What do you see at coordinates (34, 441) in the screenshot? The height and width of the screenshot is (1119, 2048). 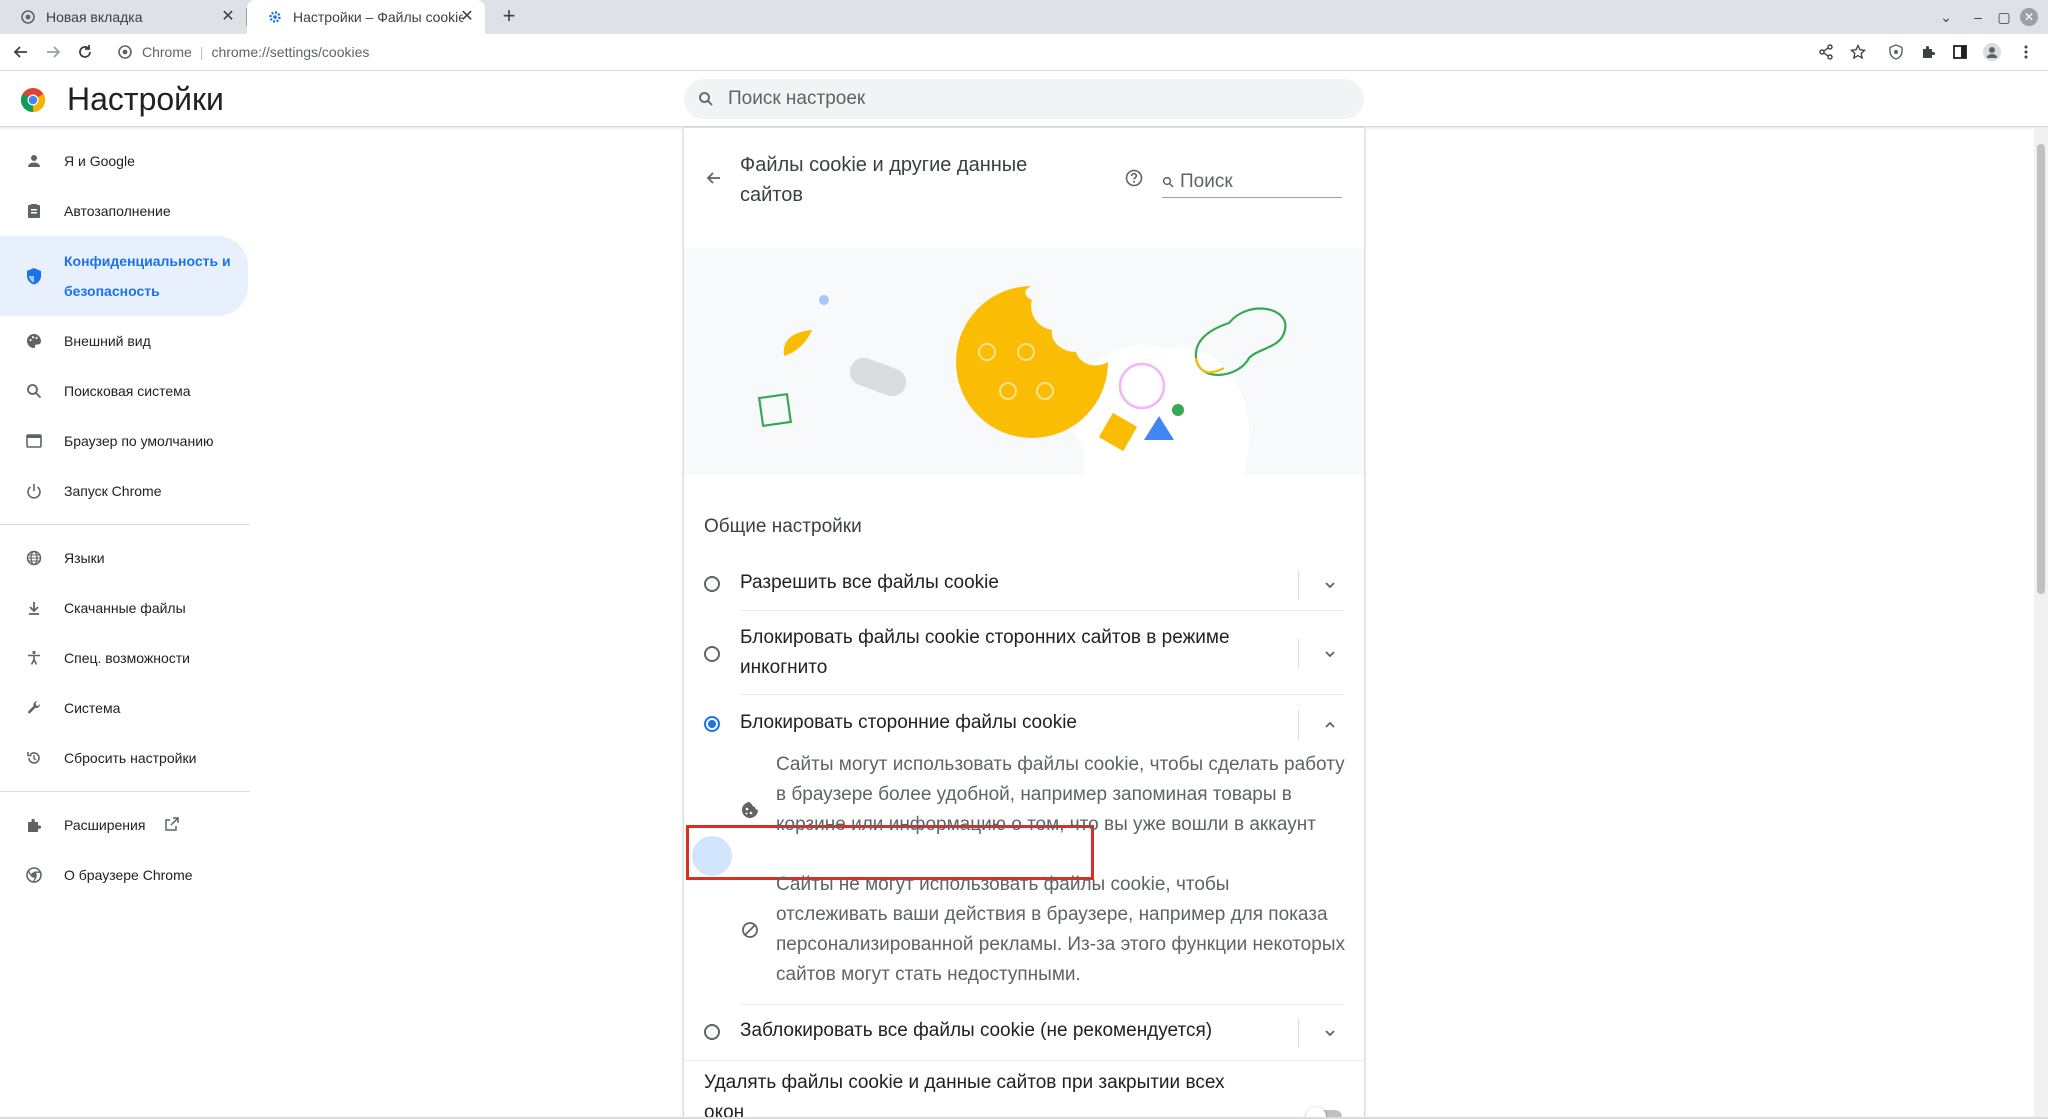 I see `browser-icon` at bounding box center [34, 441].